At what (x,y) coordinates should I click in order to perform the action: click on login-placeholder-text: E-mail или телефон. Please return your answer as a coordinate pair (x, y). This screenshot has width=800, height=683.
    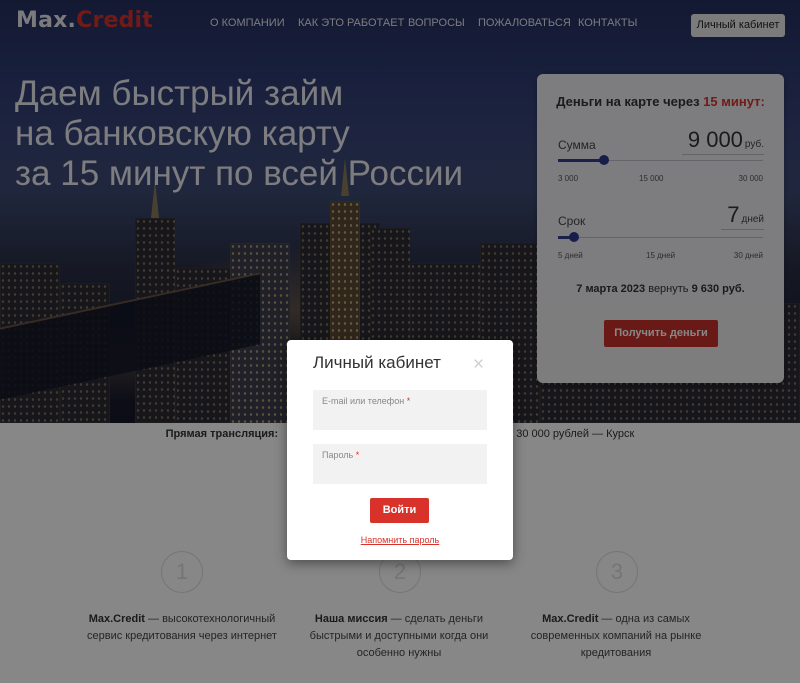
    Looking at the image, I should click on (363, 401).